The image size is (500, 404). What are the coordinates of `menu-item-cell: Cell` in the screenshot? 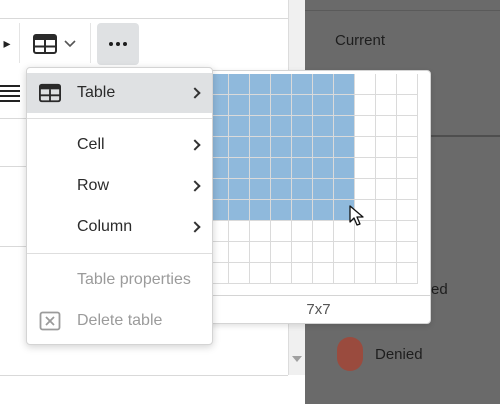 It's located at (119, 145).